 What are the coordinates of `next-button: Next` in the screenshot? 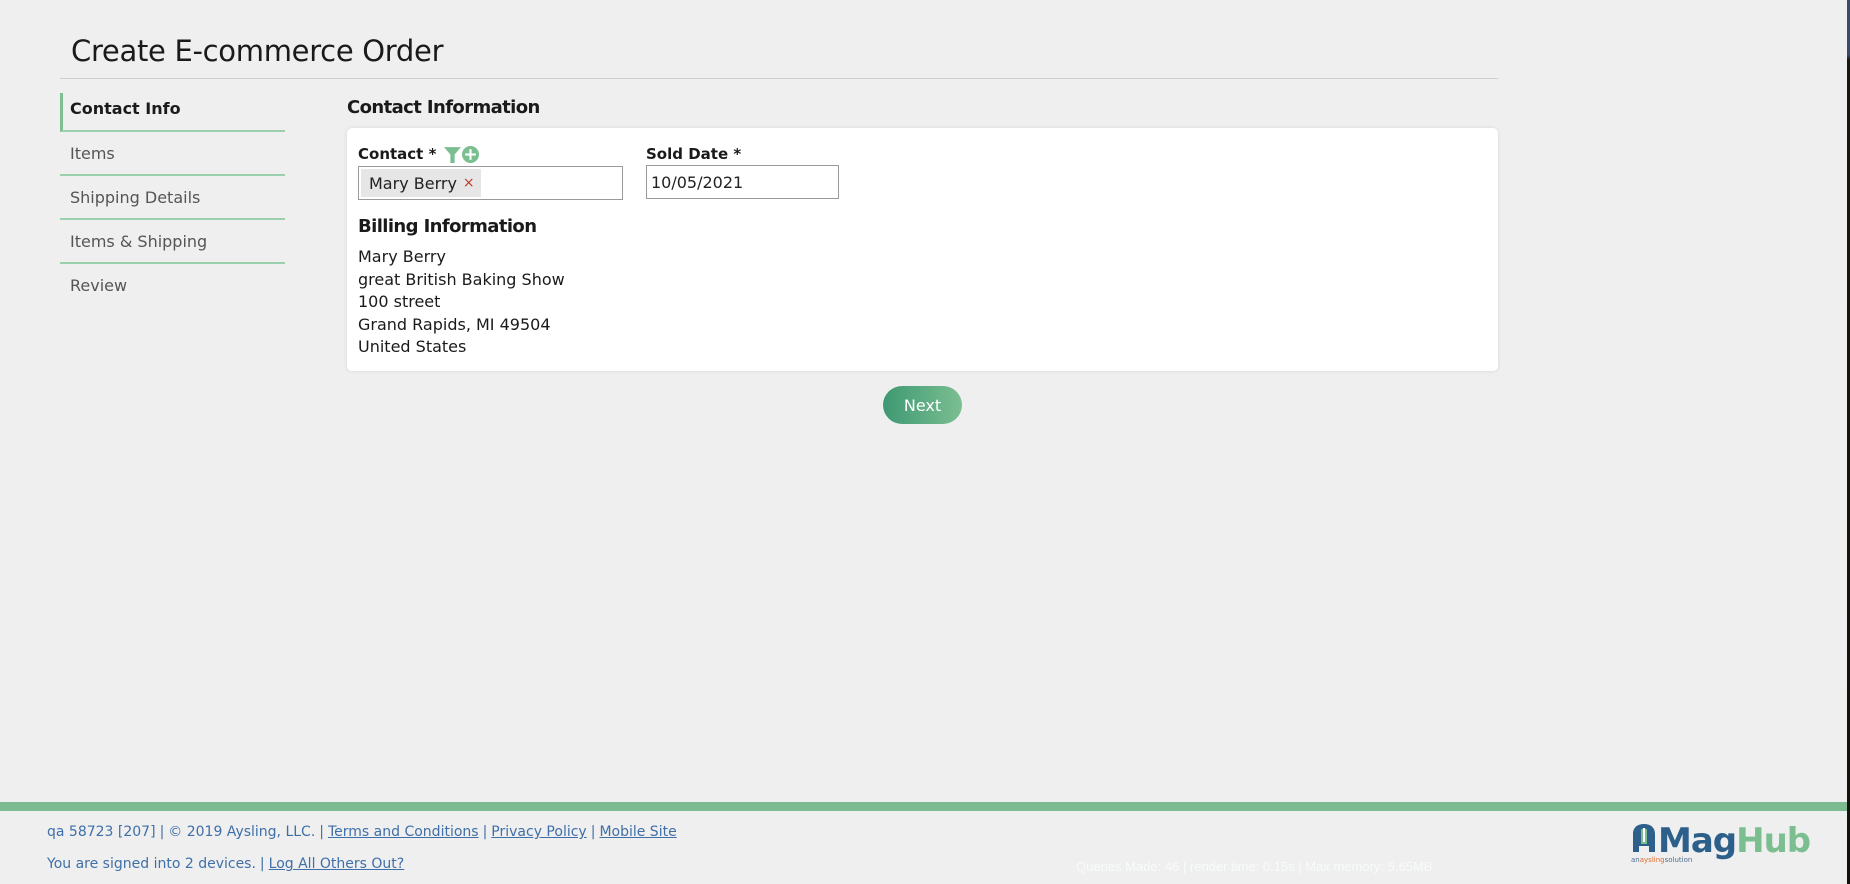 It's located at (922, 405).